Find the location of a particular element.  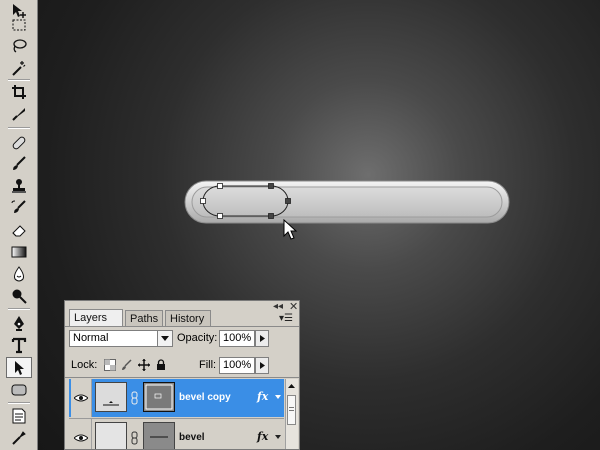

tool-blur is located at coordinates (19, 273).